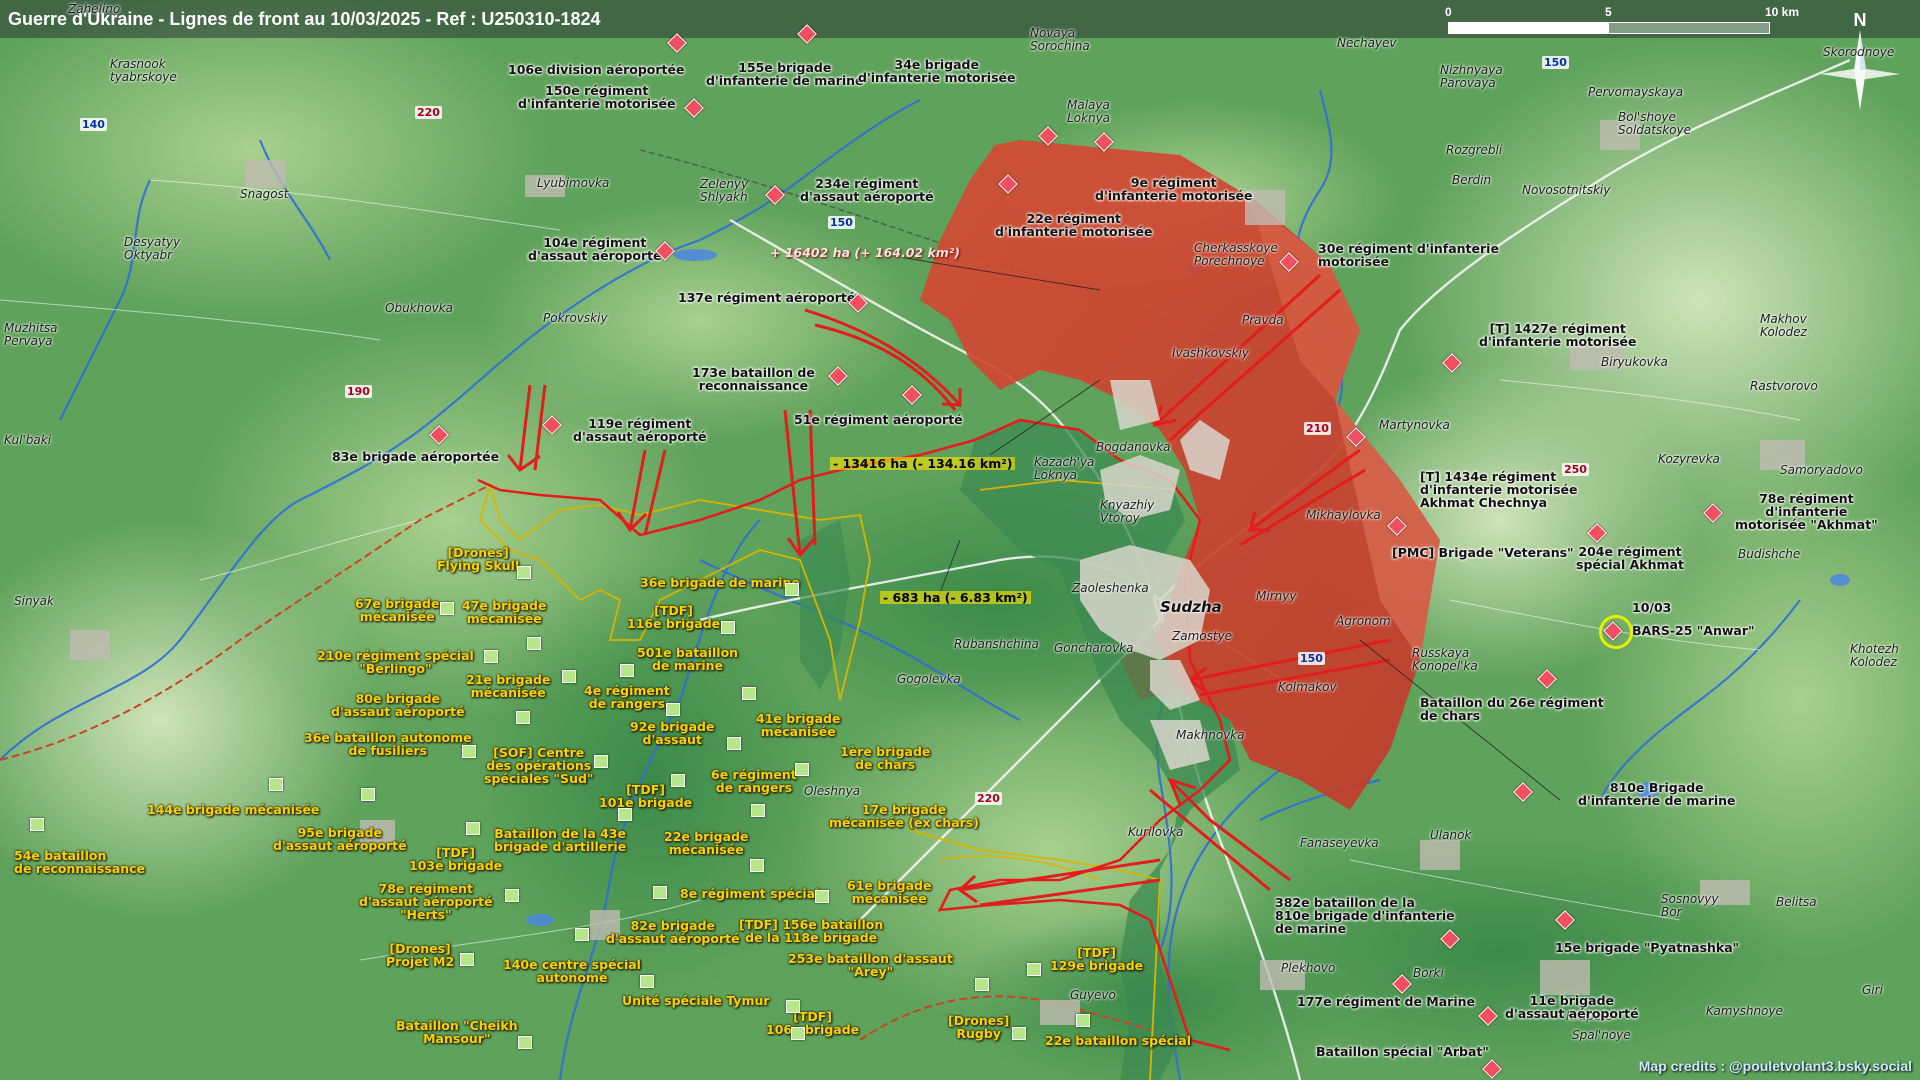  I want to click on russian-unit-label: 204e régiment spécial Akhmat, so click(1630, 558).